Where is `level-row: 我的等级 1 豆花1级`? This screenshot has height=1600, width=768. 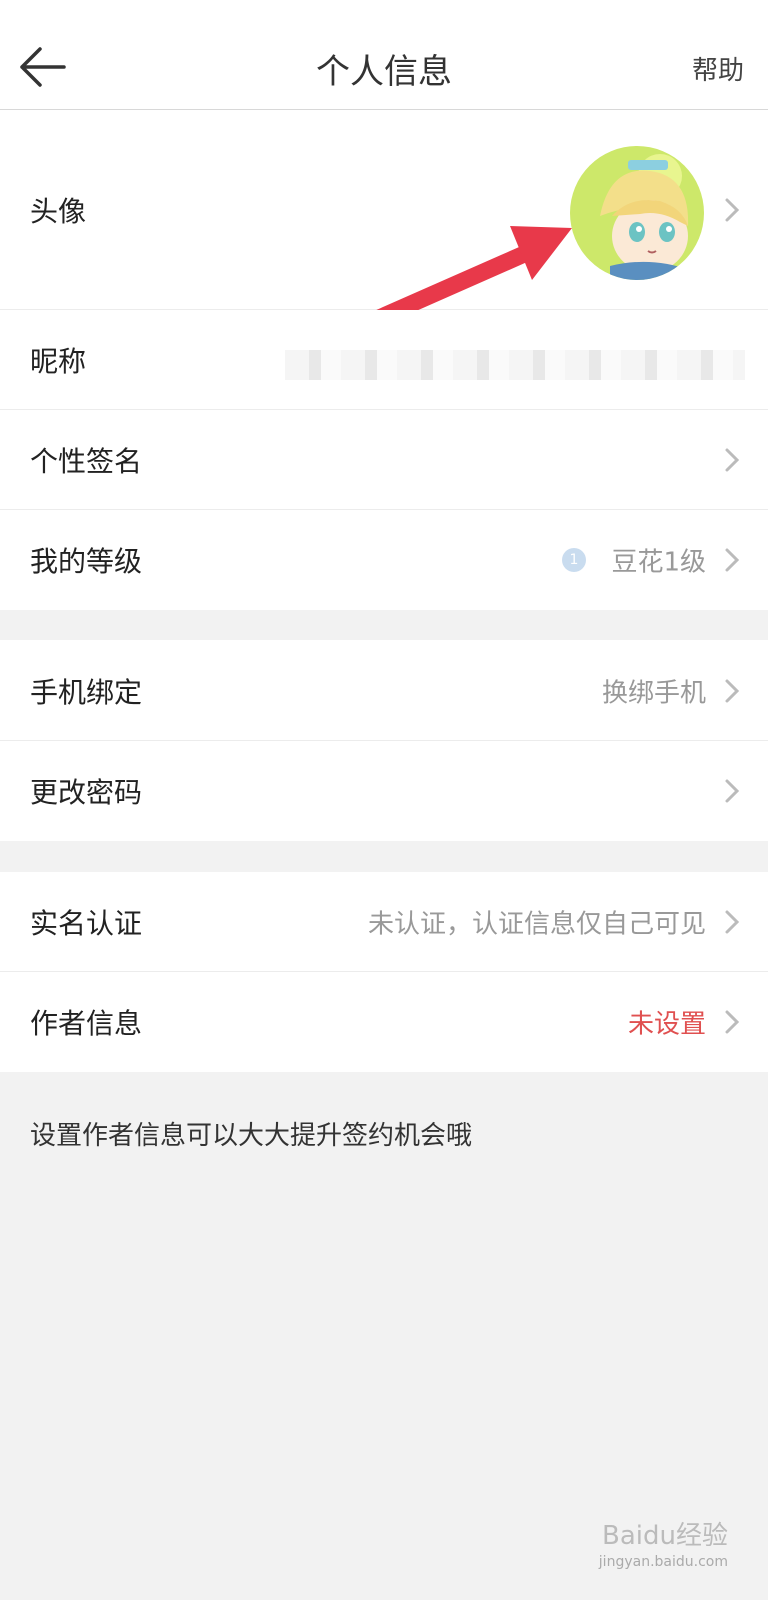 level-row: 我的等级 1 豆花1级 is located at coordinates (384, 560).